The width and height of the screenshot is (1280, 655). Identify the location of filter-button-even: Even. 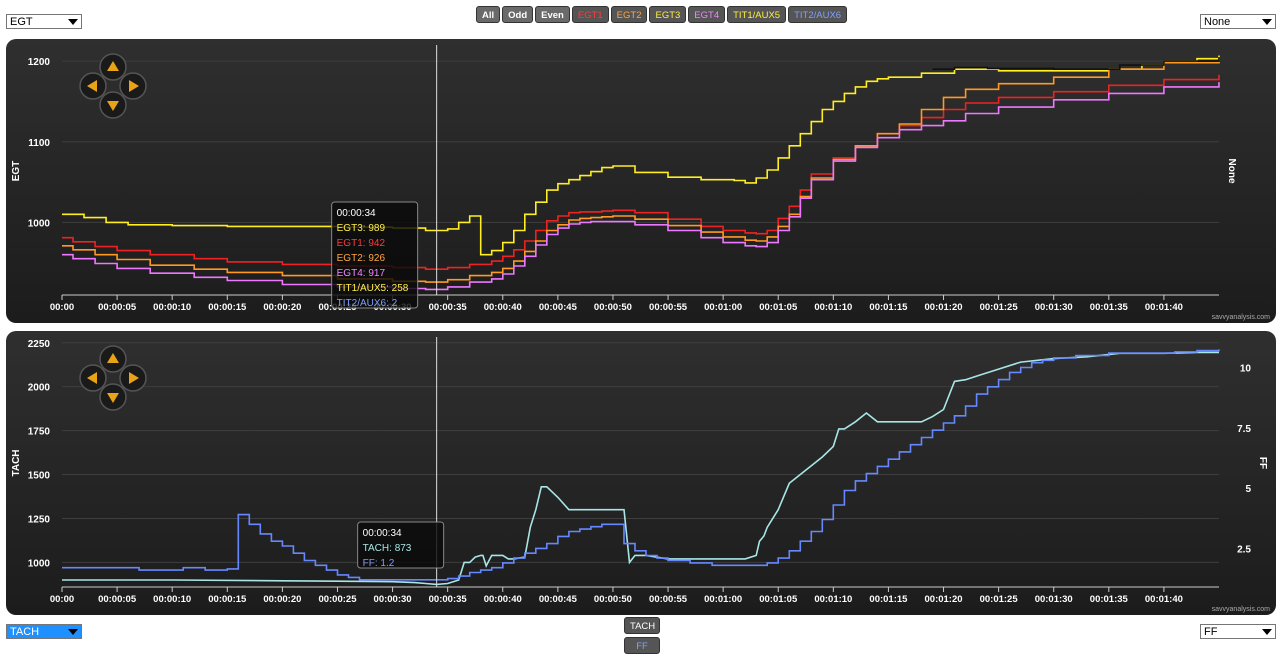
(552, 14).